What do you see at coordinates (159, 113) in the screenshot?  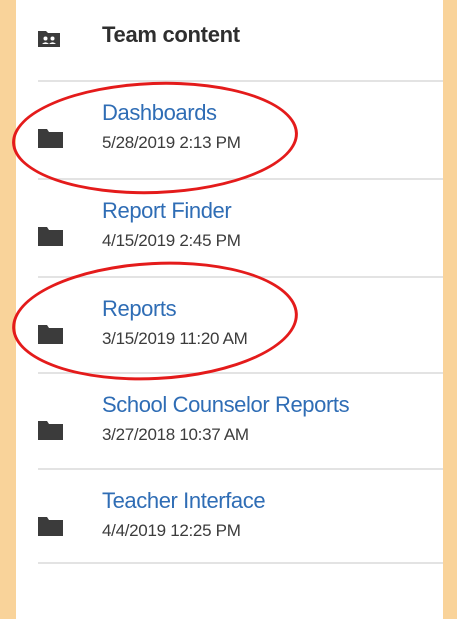 I see `item-name-link: Dashboards` at bounding box center [159, 113].